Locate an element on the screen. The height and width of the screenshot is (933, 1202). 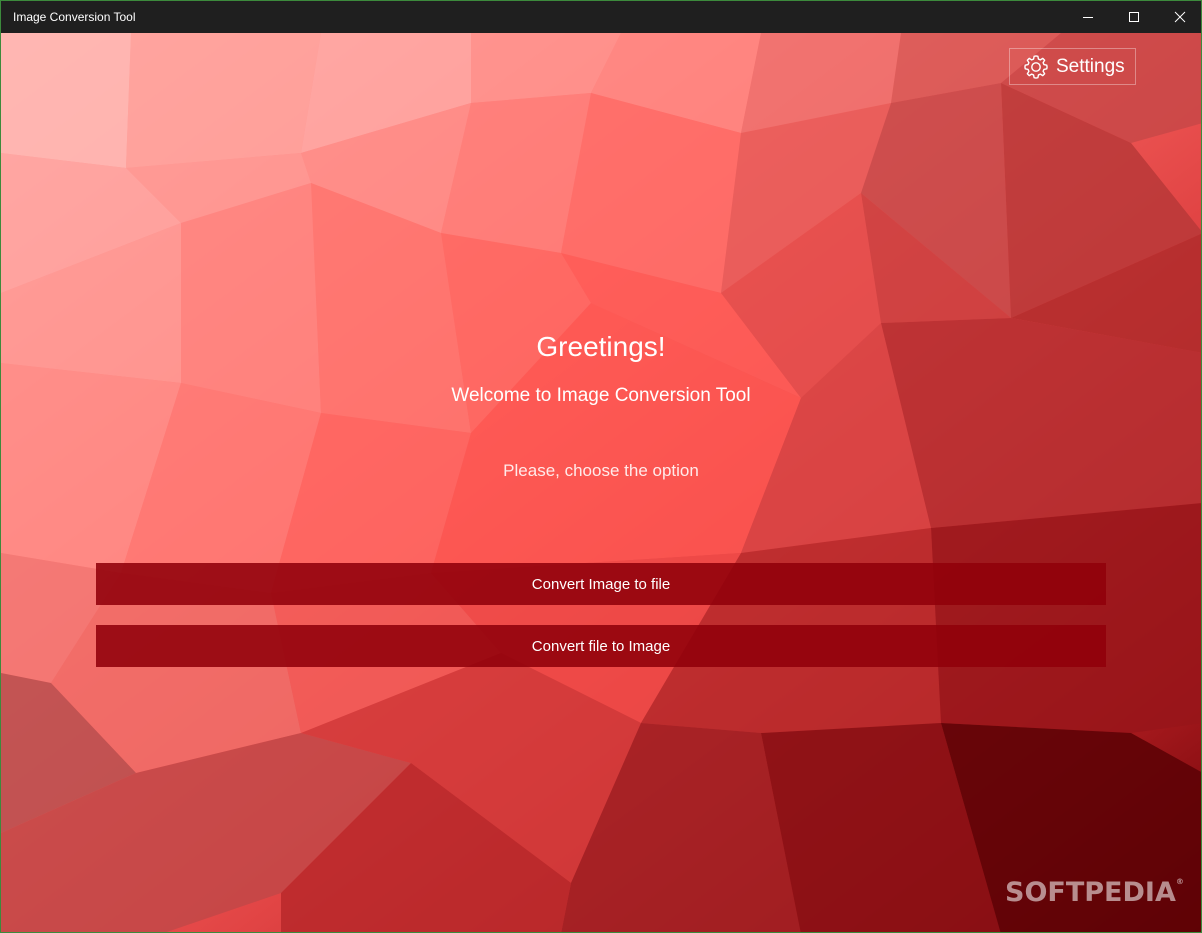
close-icon is located at coordinates (1180, 17).